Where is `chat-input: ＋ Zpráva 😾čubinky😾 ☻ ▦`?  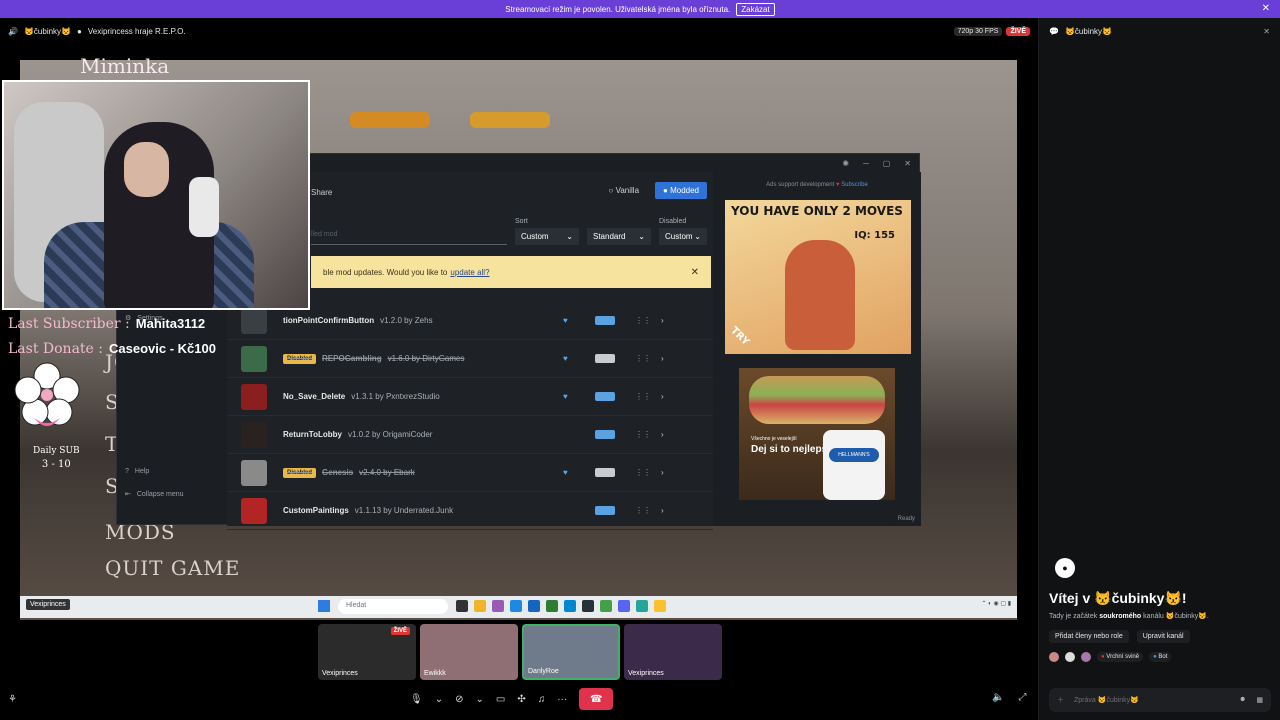 chat-input: ＋ Zpráva 😾čubinky😾 ☻ ▦ is located at coordinates (1160, 700).